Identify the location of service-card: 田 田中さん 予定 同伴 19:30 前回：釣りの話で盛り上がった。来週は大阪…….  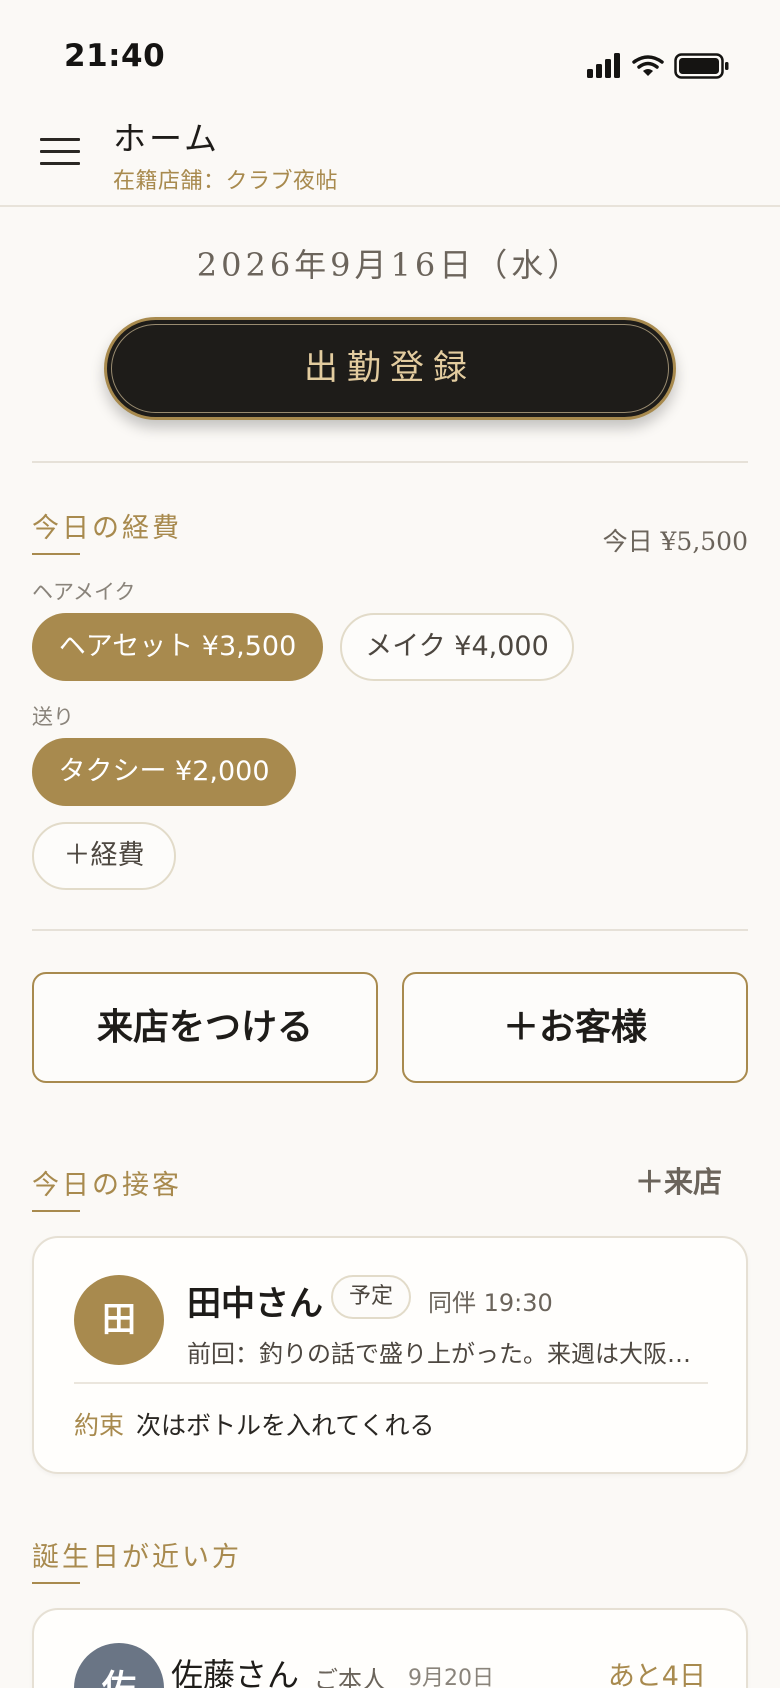
(390, 1355).